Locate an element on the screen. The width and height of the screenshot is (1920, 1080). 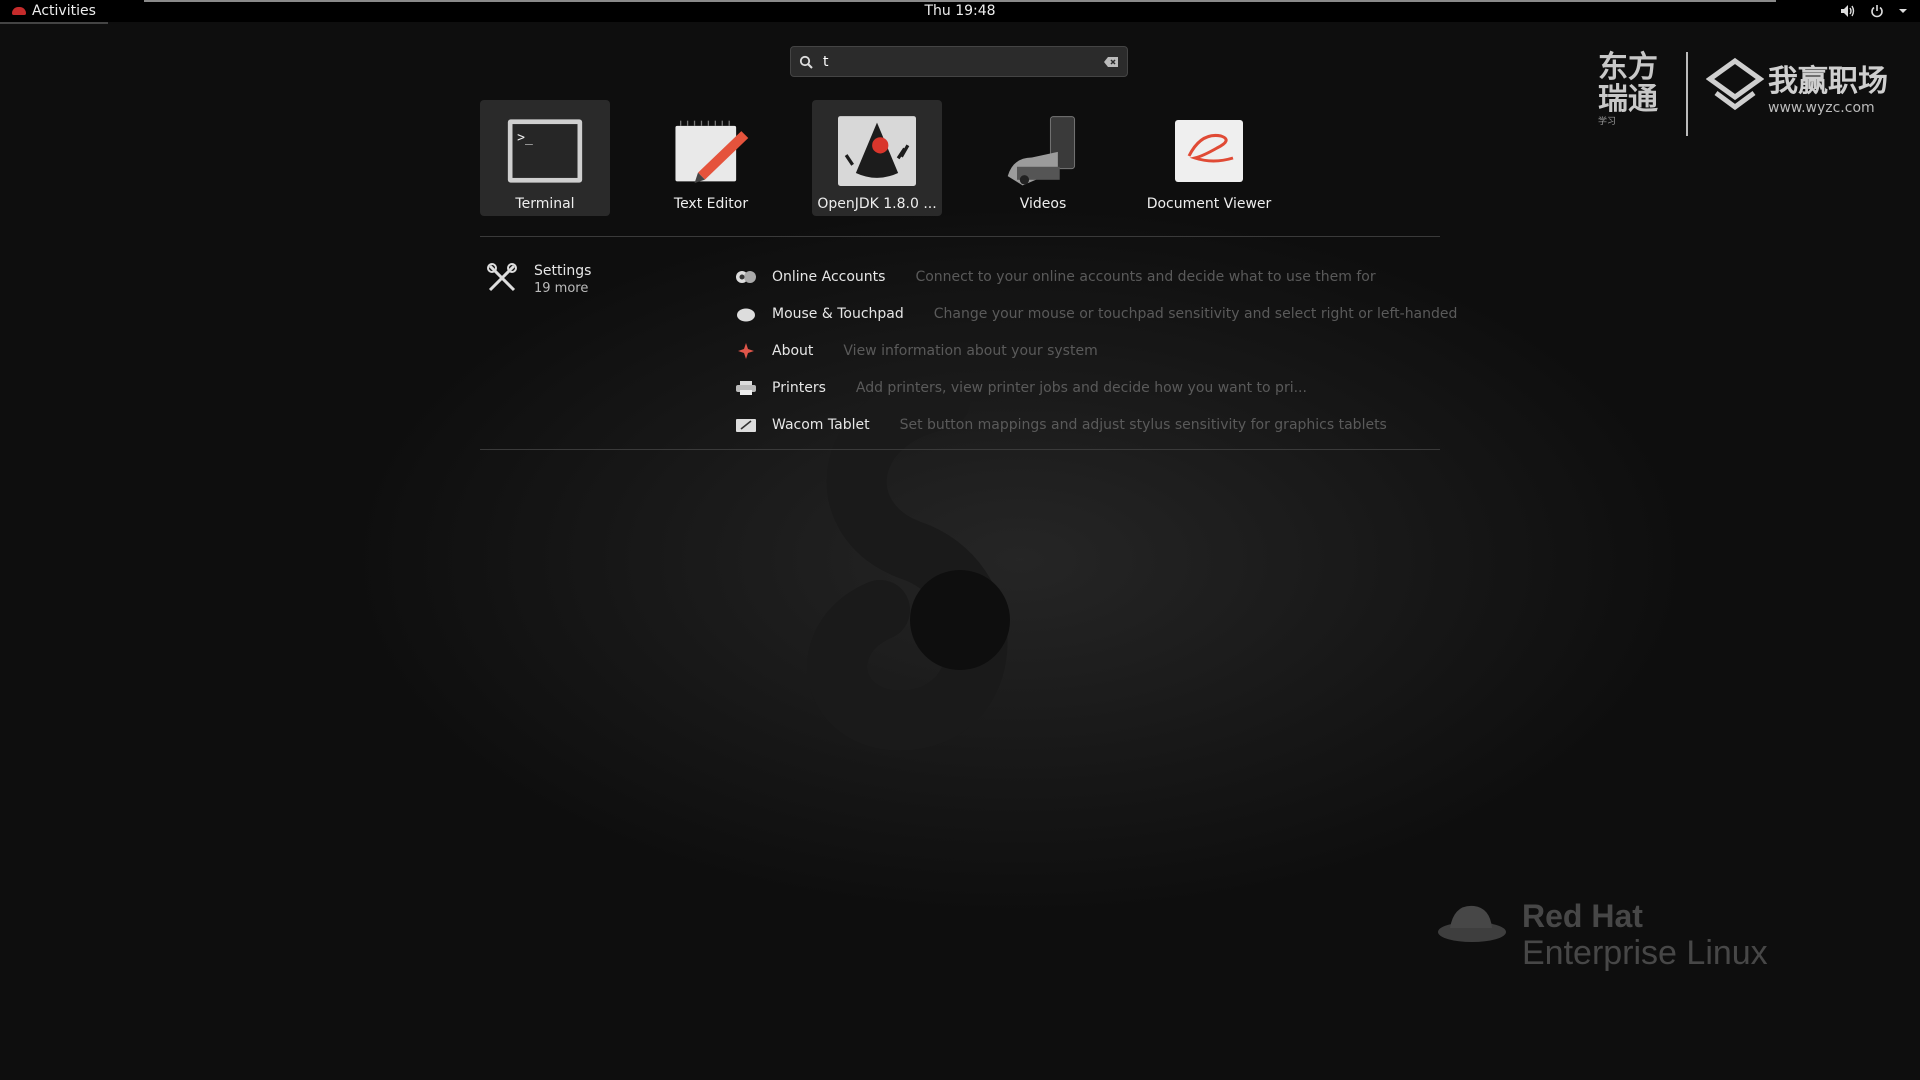
top-bar-indicator is located at coordinates (960, 1).